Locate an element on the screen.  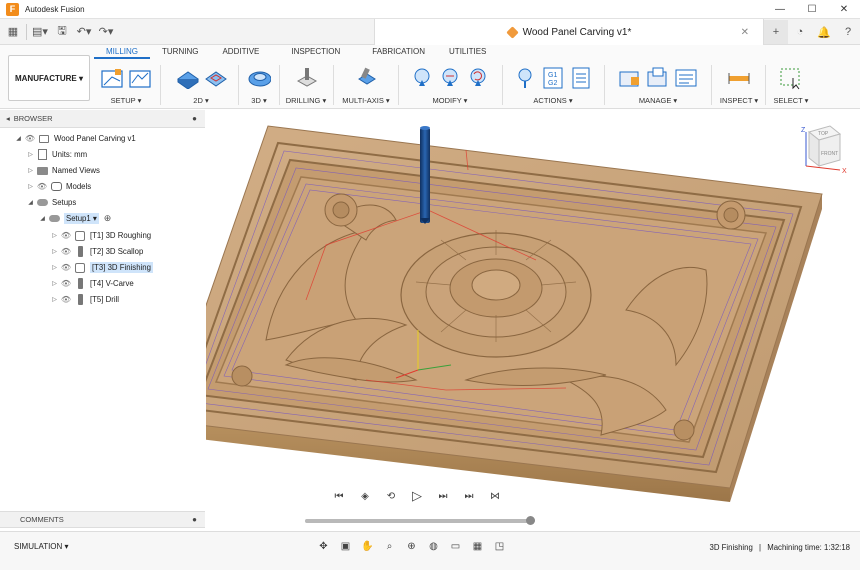
scrubber-handle is located at coordinates (530, 520).